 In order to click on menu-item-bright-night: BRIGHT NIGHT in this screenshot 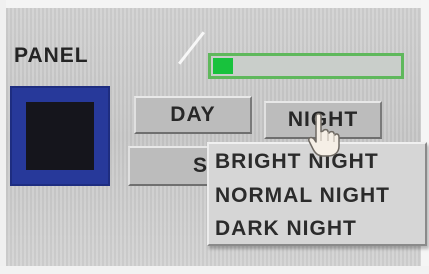, I will do `click(297, 162)`.